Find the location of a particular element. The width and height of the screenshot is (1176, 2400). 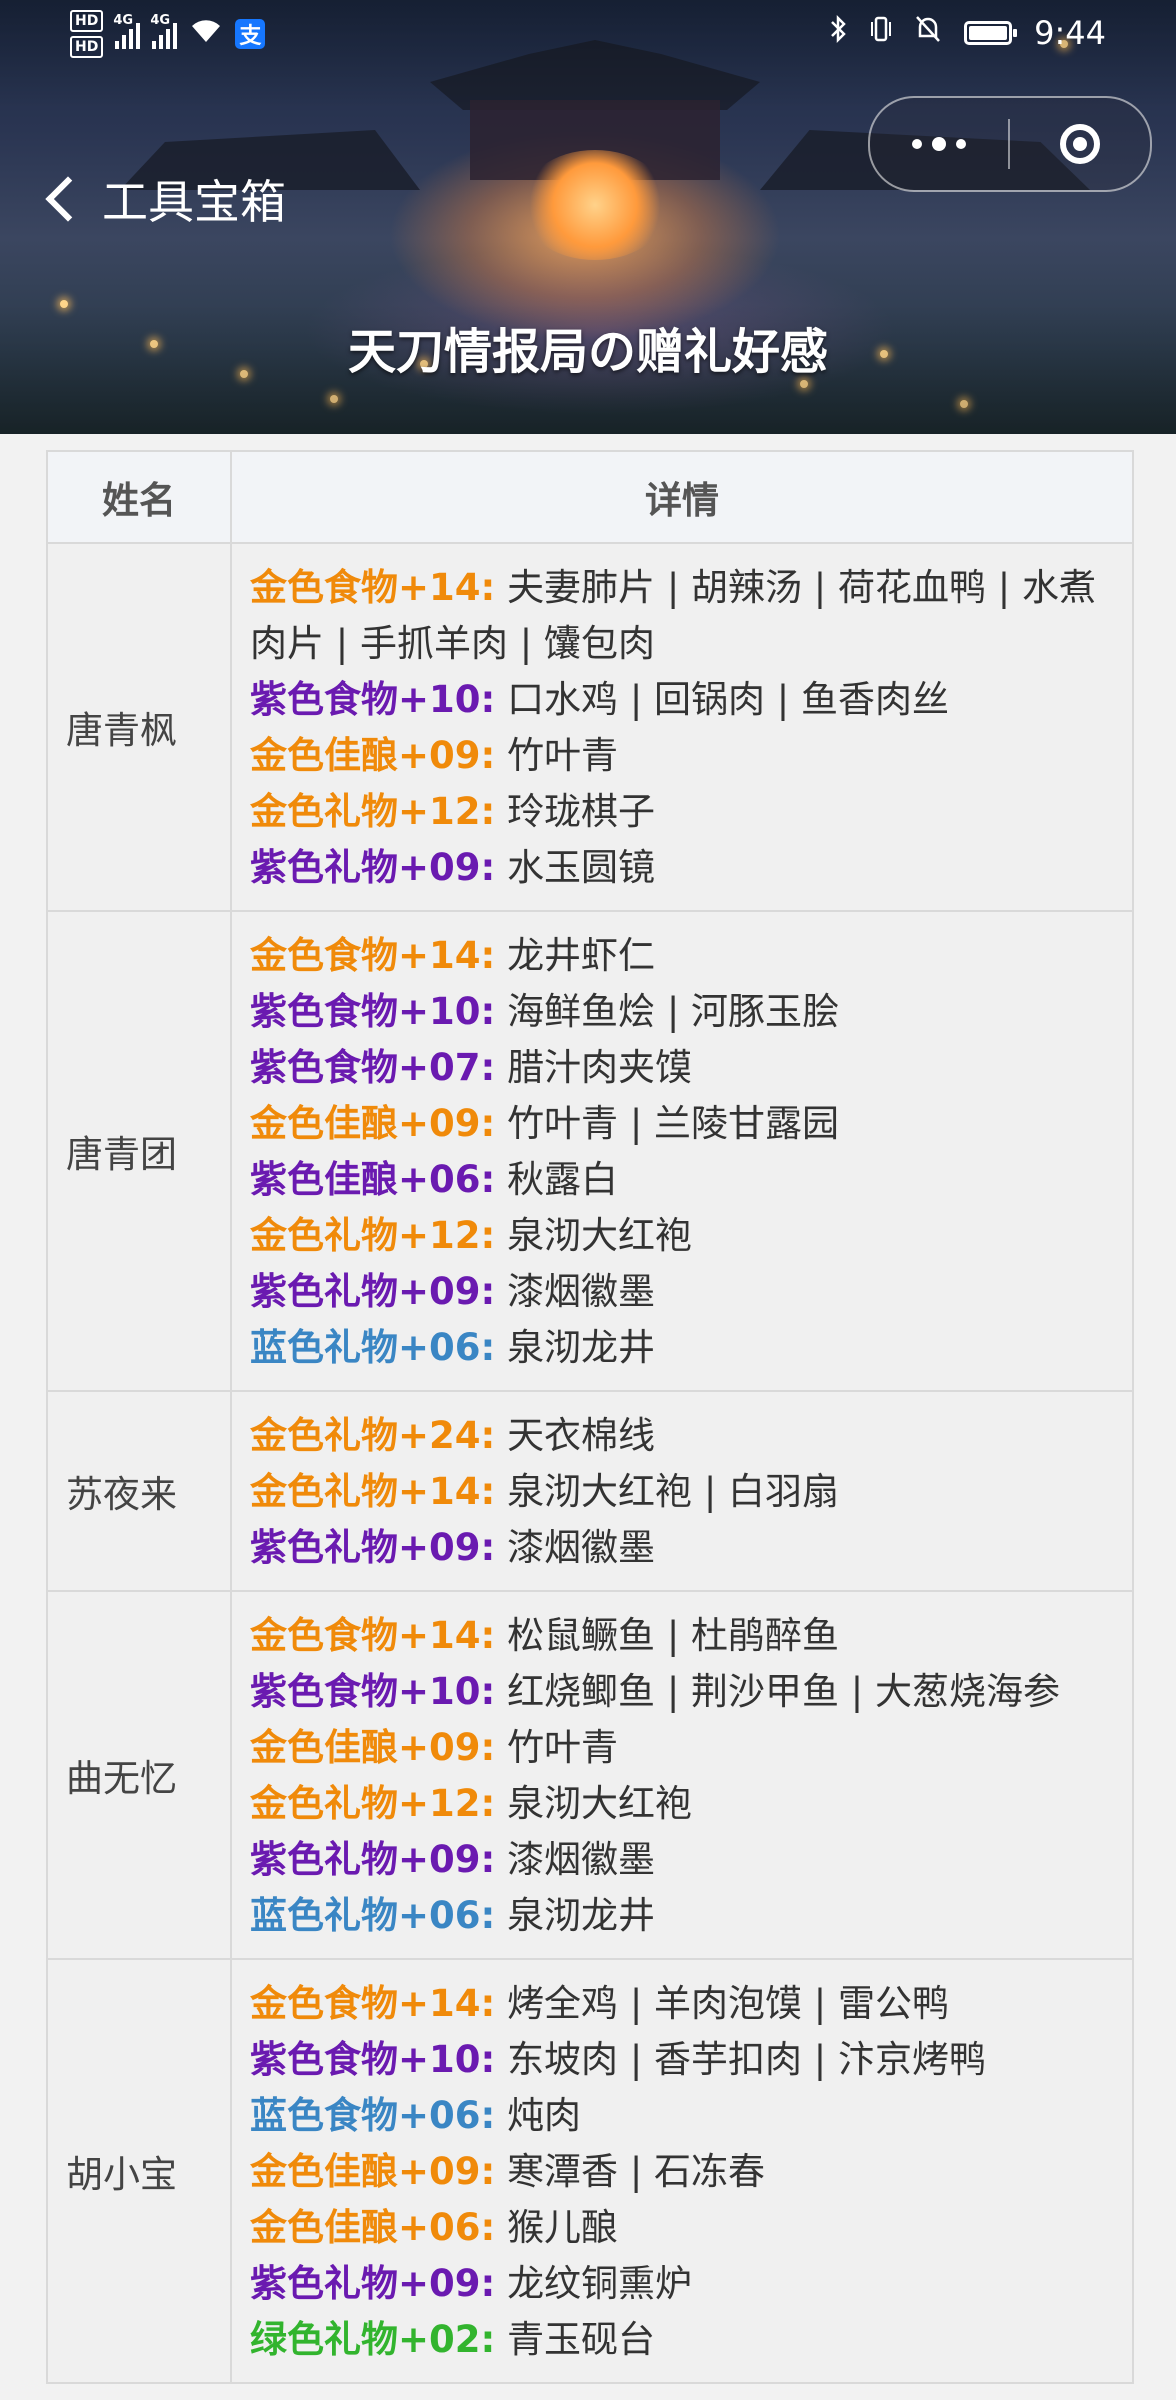

gift-items: 龙纹铜熏炉 is located at coordinates (600, 2283).